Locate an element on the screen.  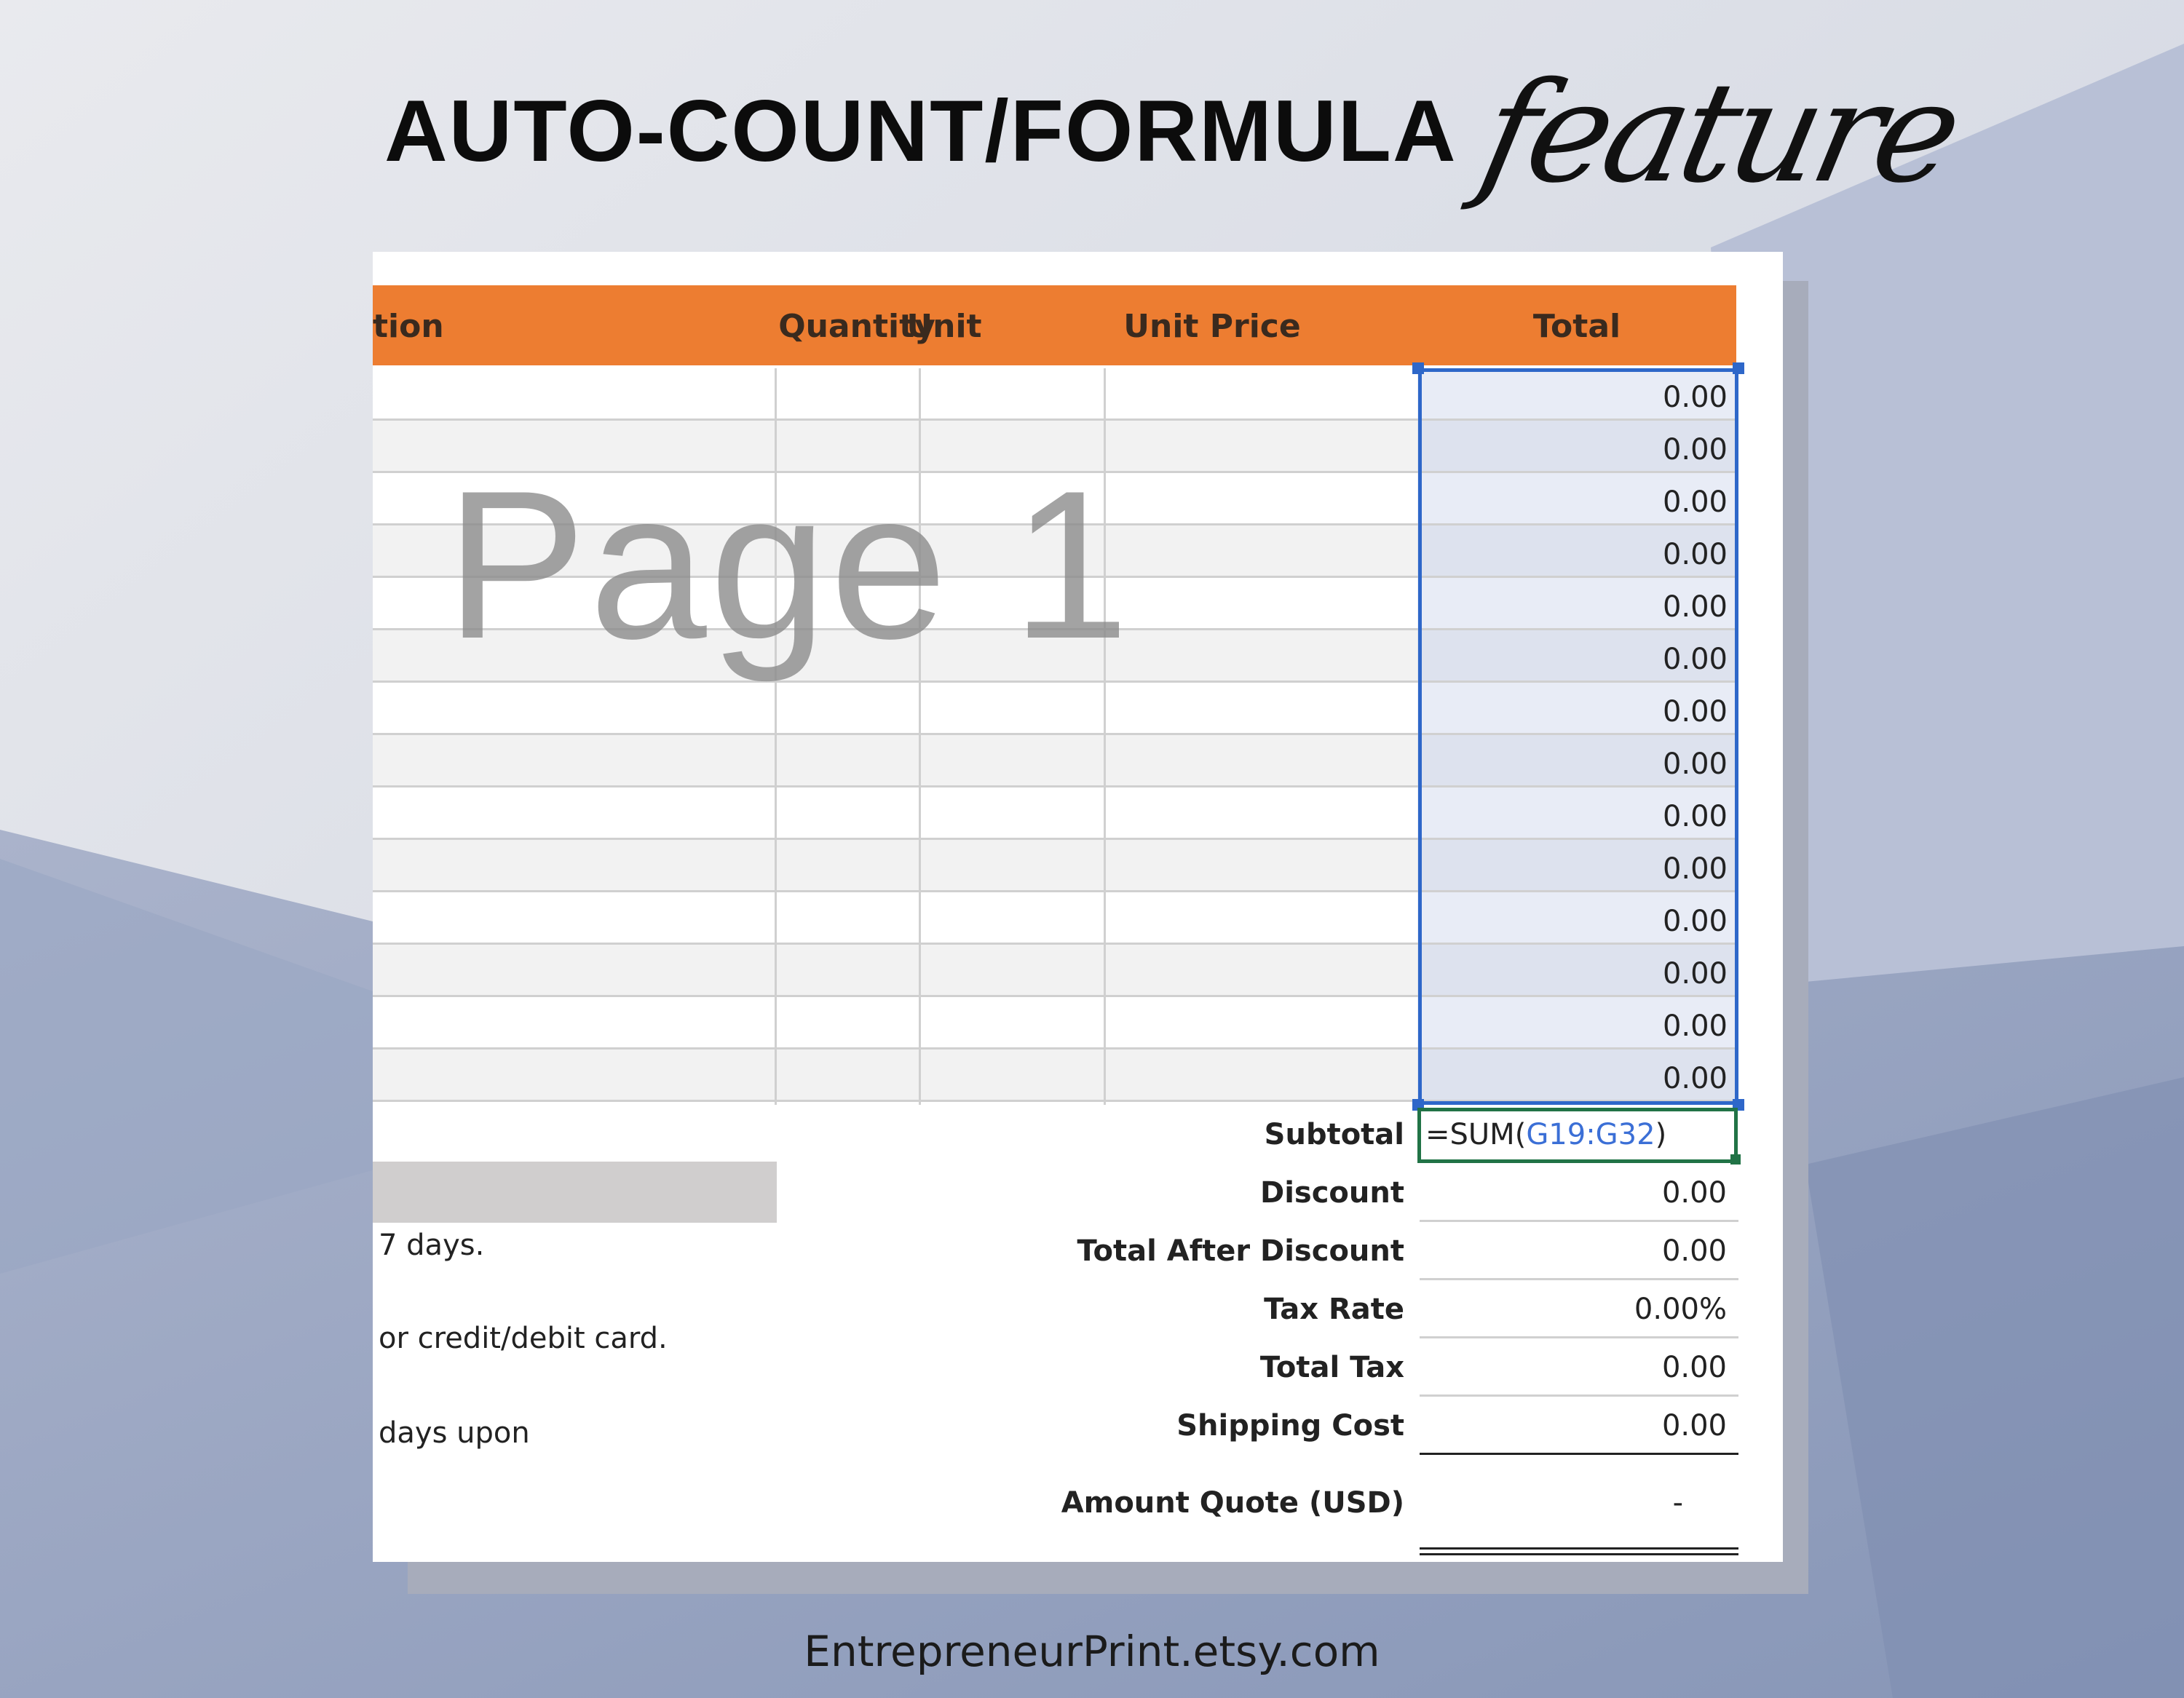
discount-value: 0.00 is located at coordinates (1574, 1193).